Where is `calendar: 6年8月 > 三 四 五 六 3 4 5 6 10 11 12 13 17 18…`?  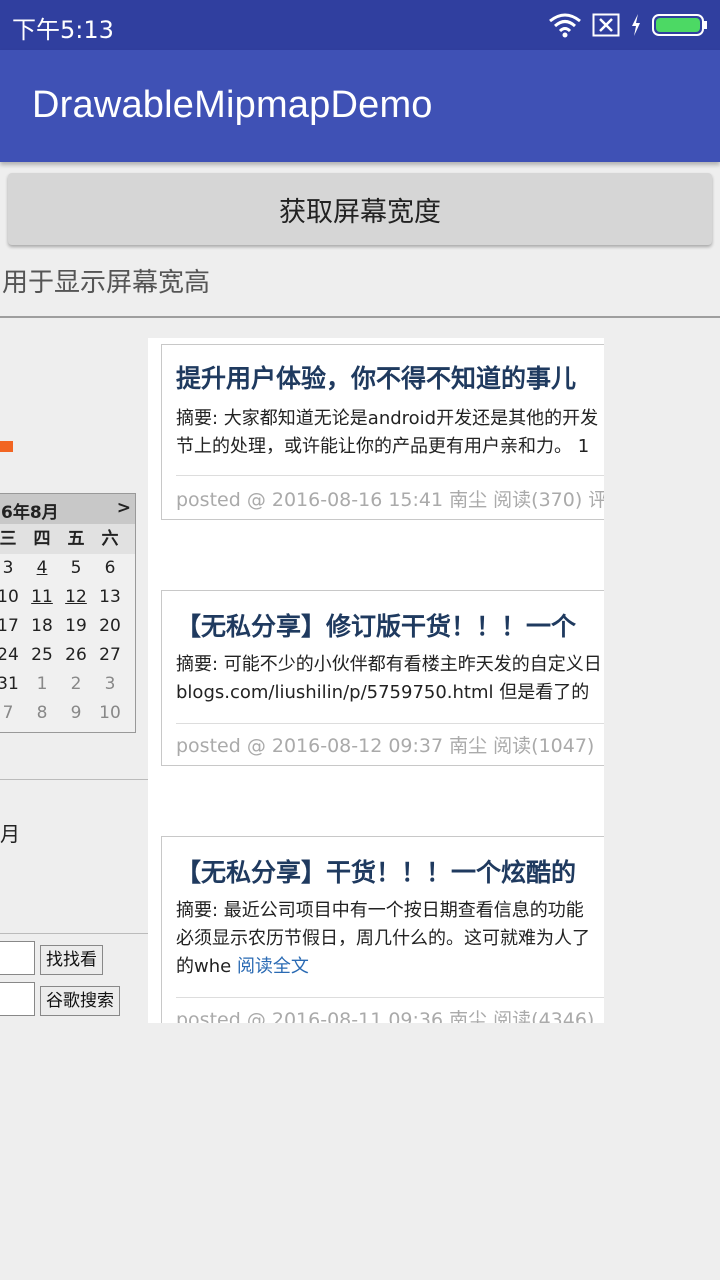 calendar: 6年8月 > 三 四 五 六 3 4 5 6 10 11 12 13 17 18… is located at coordinates (68, 613).